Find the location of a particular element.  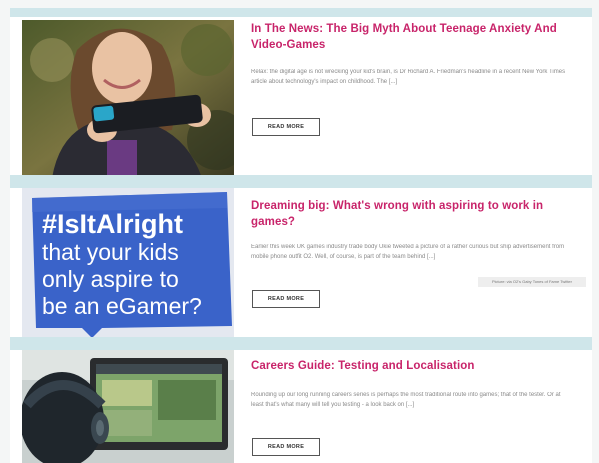

article-image-headphones-monitor is located at coordinates (128, 406).